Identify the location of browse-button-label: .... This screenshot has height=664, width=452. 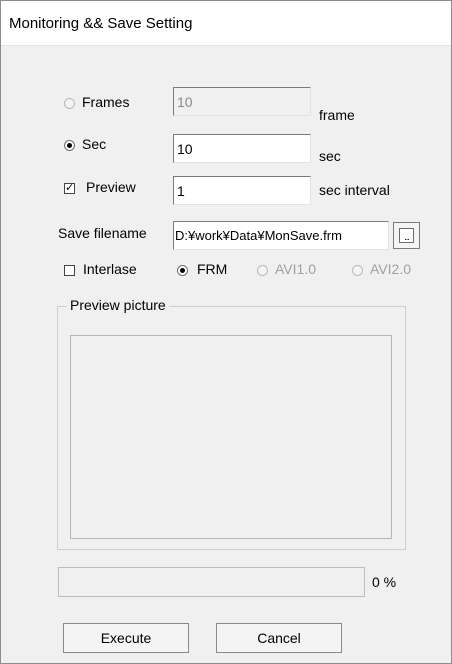
(406, 235).